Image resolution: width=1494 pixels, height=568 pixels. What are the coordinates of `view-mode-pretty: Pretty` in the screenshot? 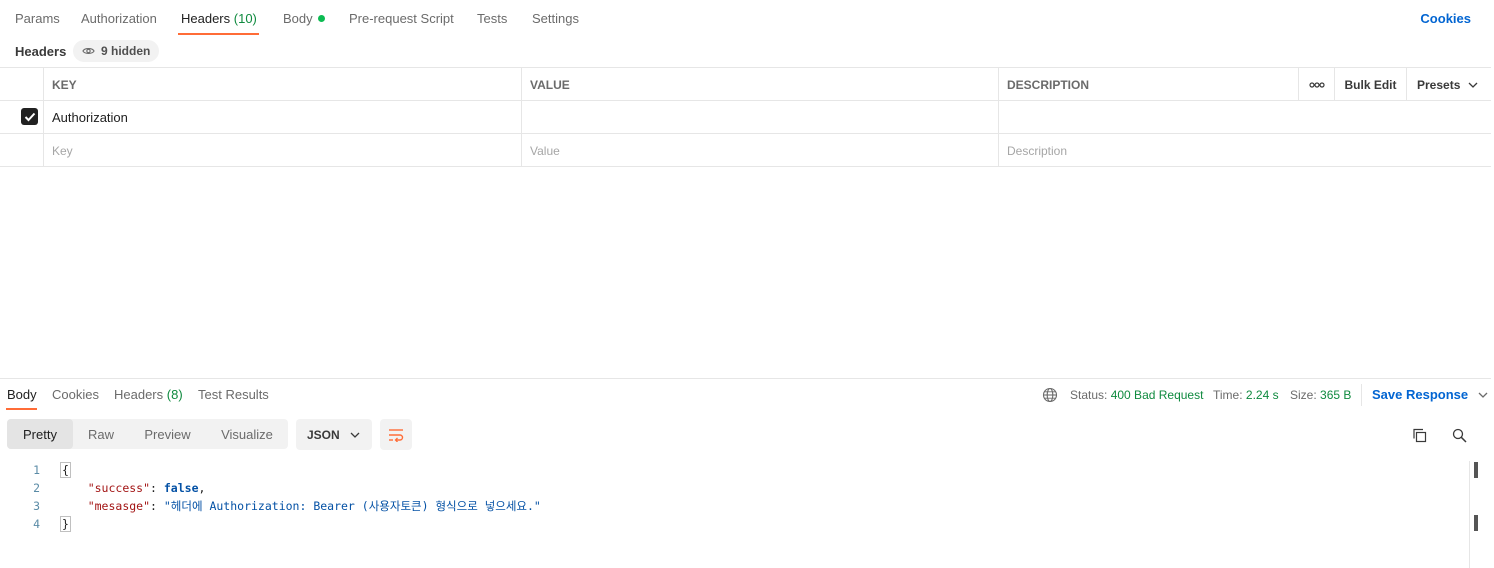 It's located at (40, 434).